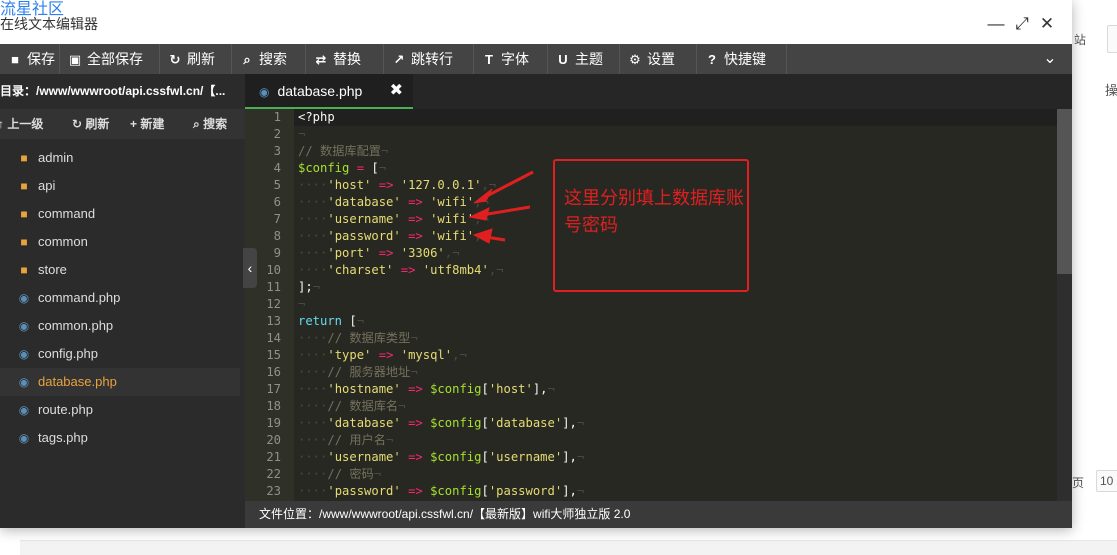 This screenshot has width=1117, height=555. What do you see at coordinates (247, 59) in the screenshot?
I see `search-icon: ⌕` at bounding box center [247, 59].